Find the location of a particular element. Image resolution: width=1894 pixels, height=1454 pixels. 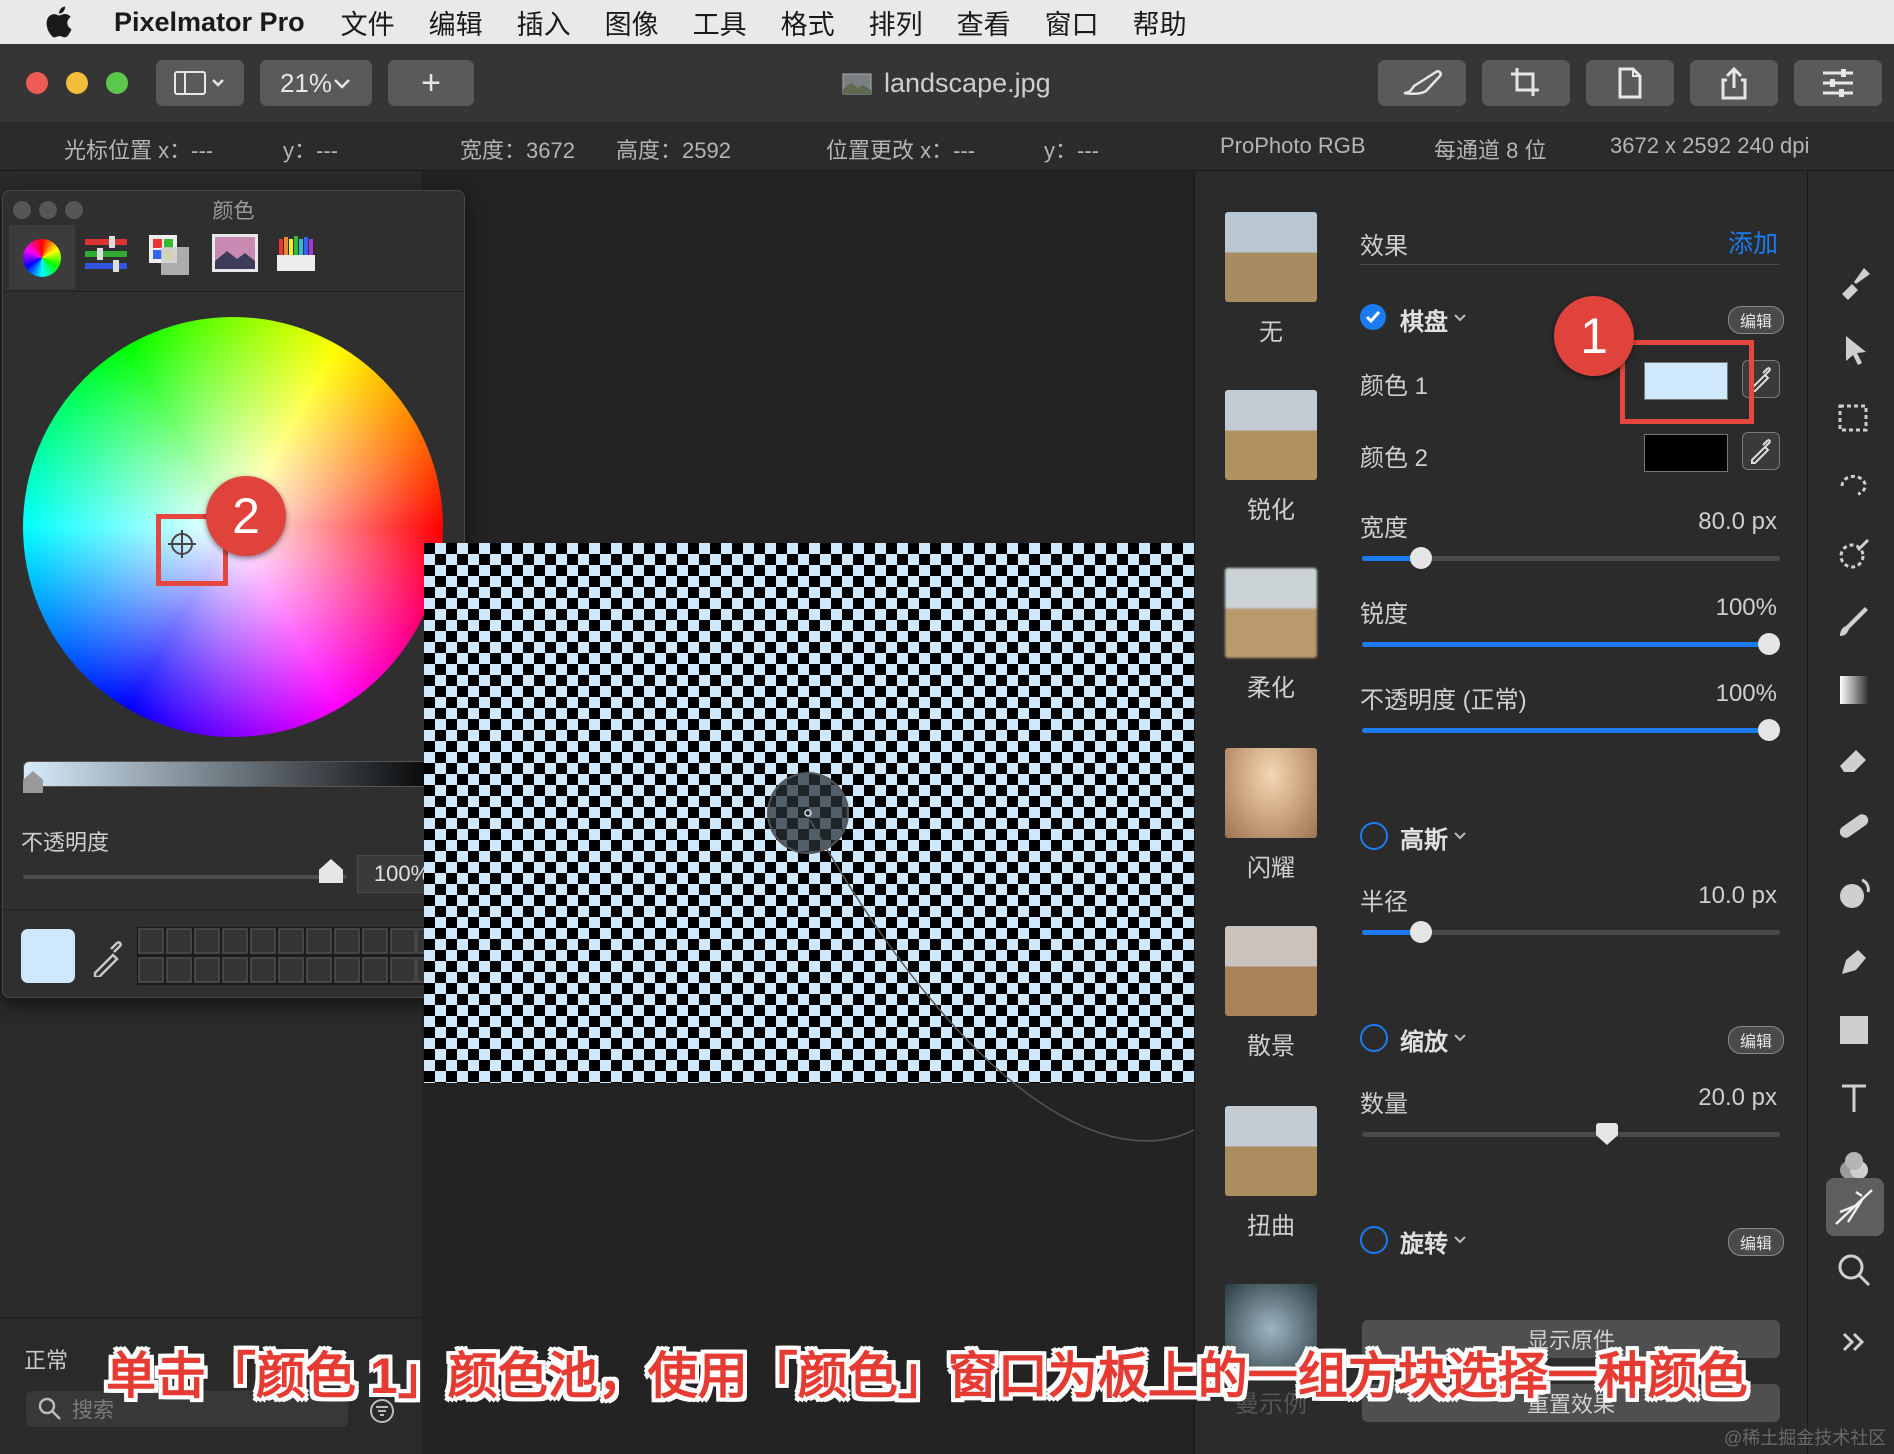

image-palette-tab-icon is located at coordinates (235, 253).